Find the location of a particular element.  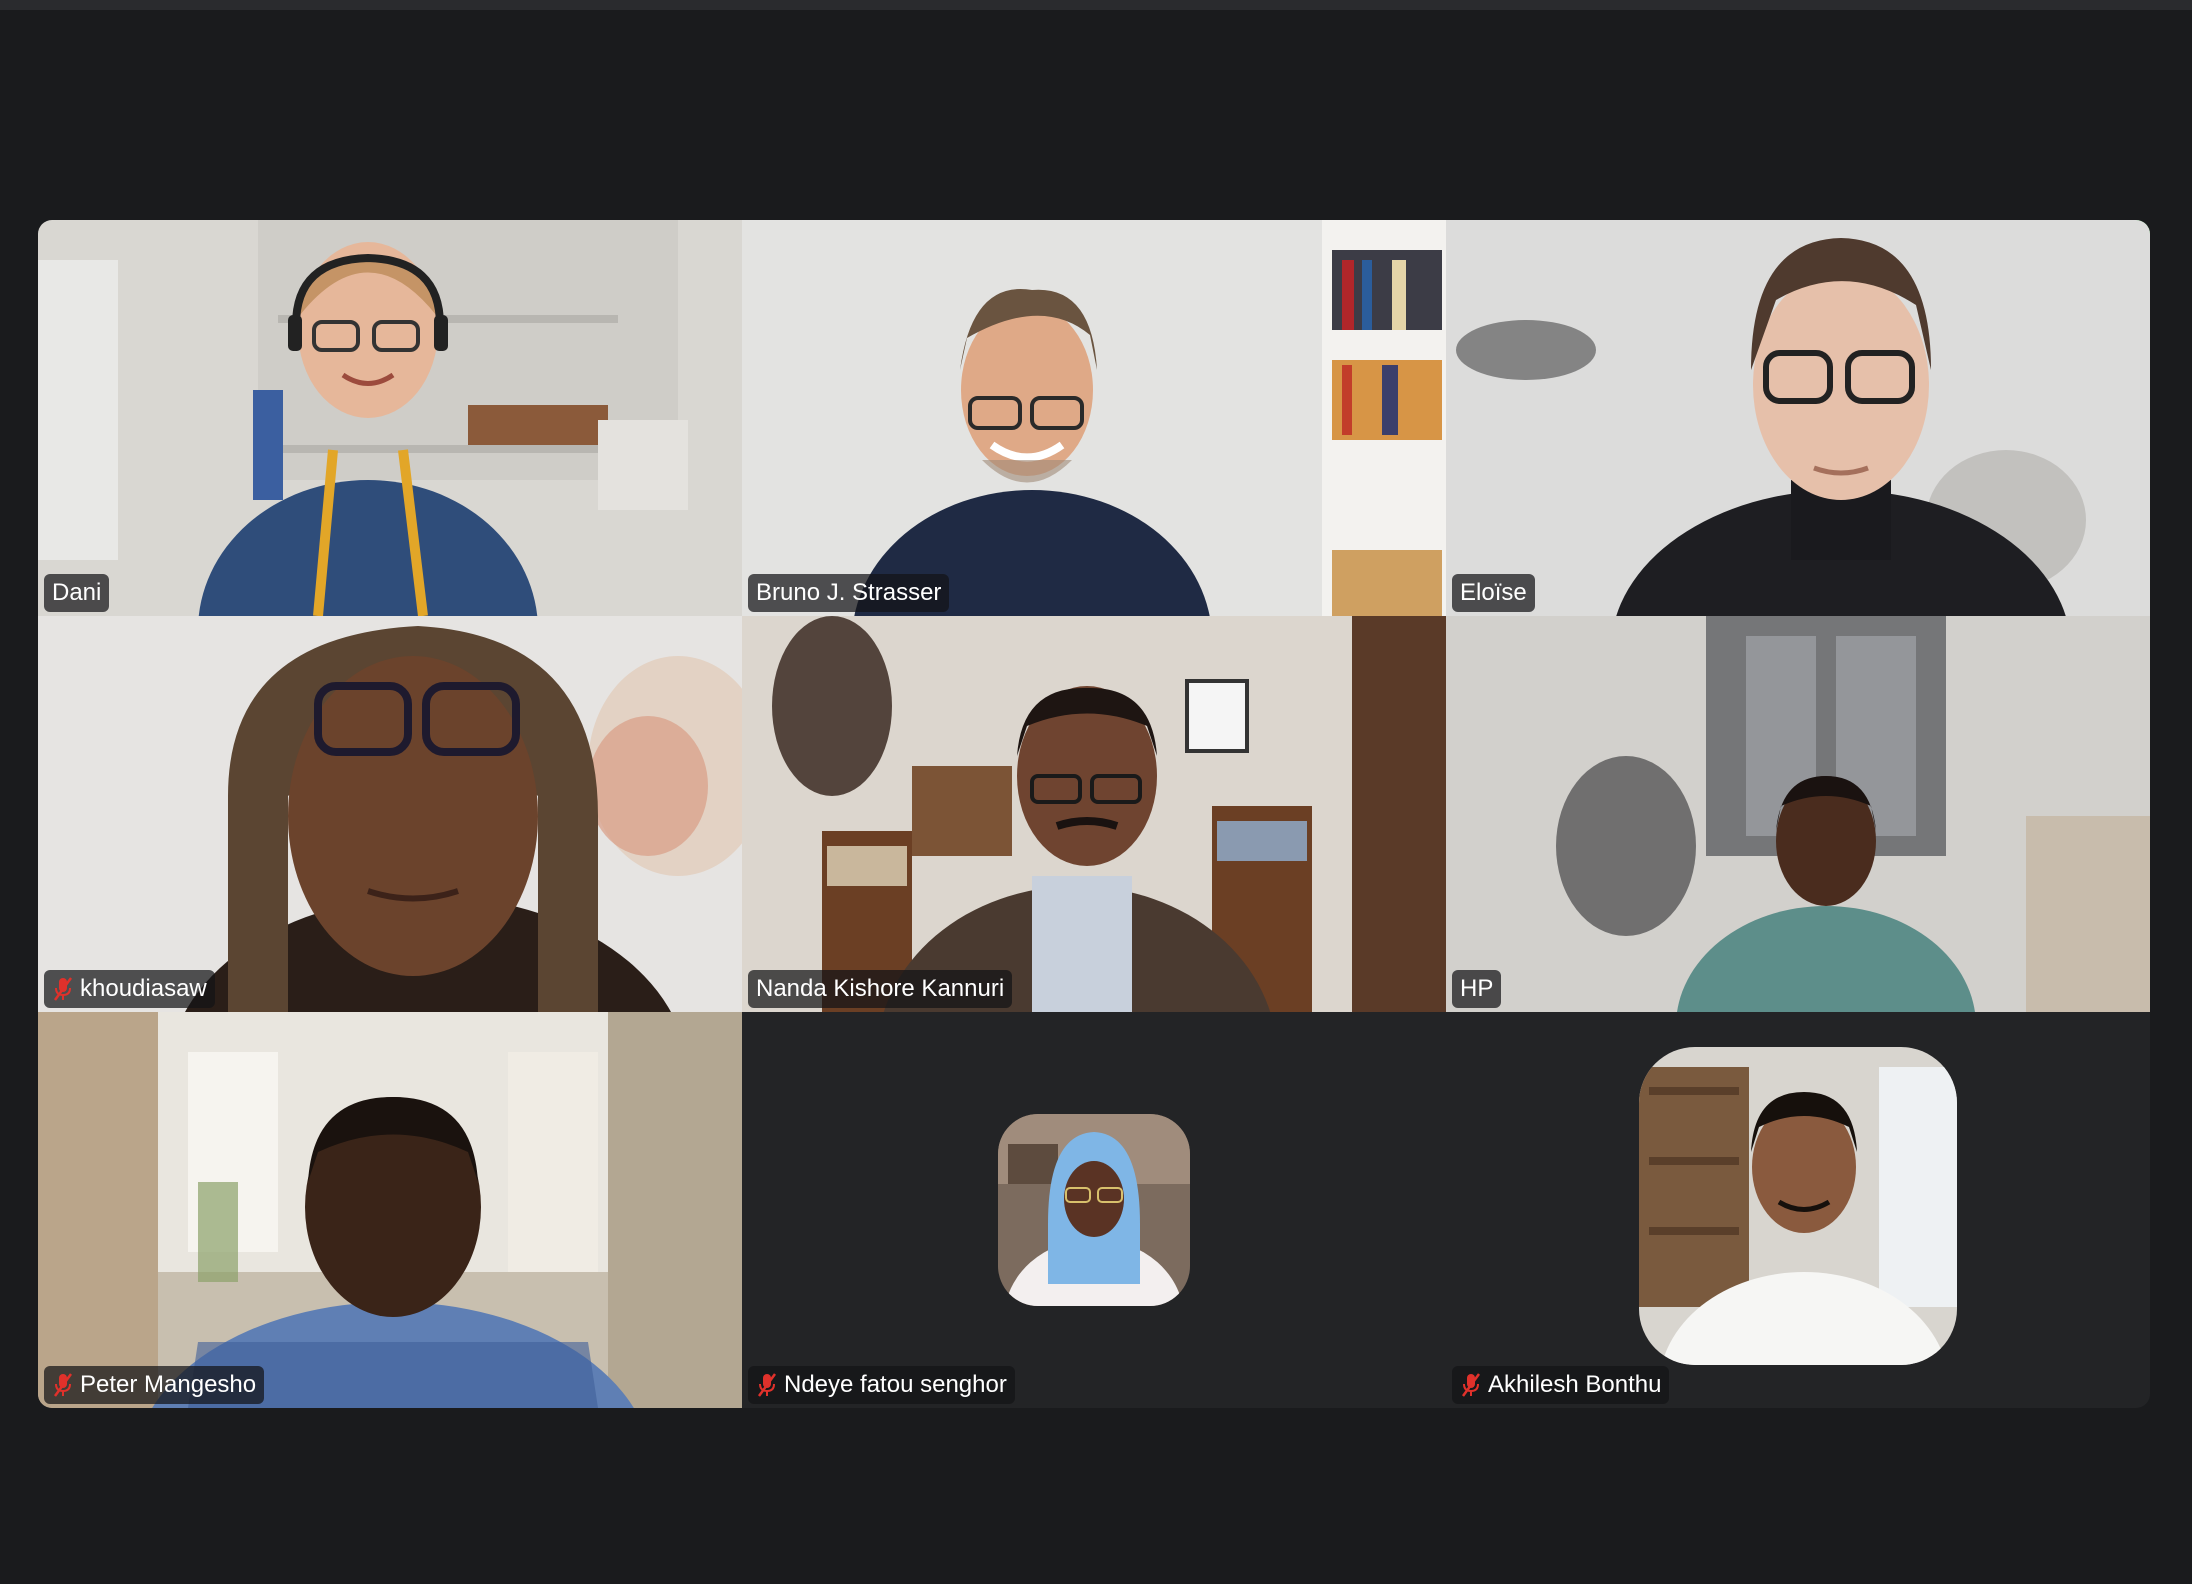

participant-name: Eloïse is located at coordinates (1493, 592).